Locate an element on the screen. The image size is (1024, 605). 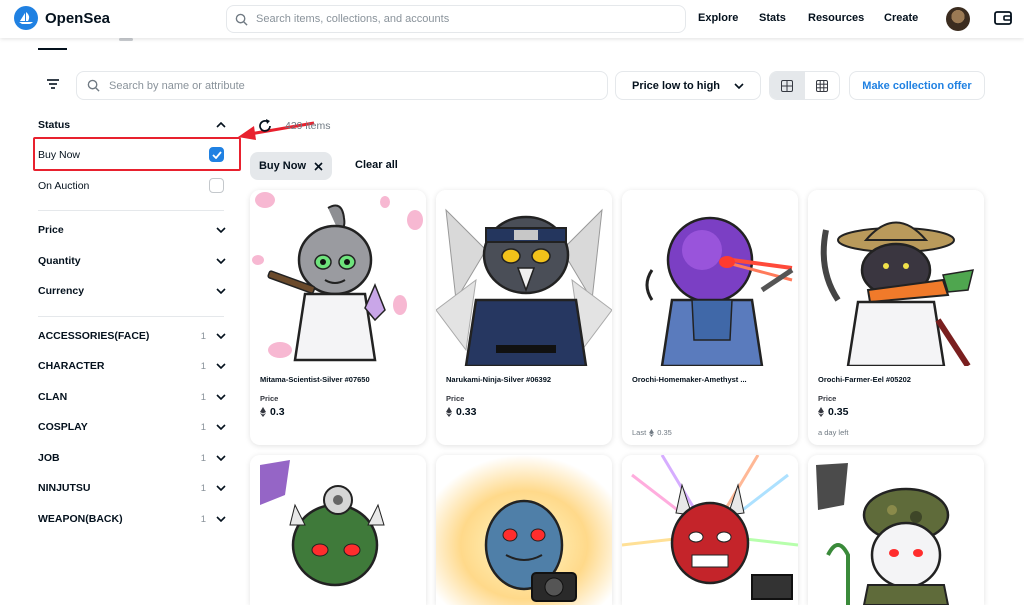
chip-label: Buy Now is located at coordinates (282, 166).